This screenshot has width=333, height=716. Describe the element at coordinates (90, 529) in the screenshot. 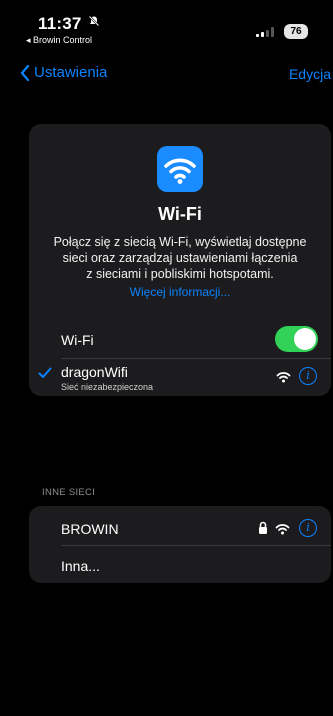

I see `network-name: BROWIN` at that location.